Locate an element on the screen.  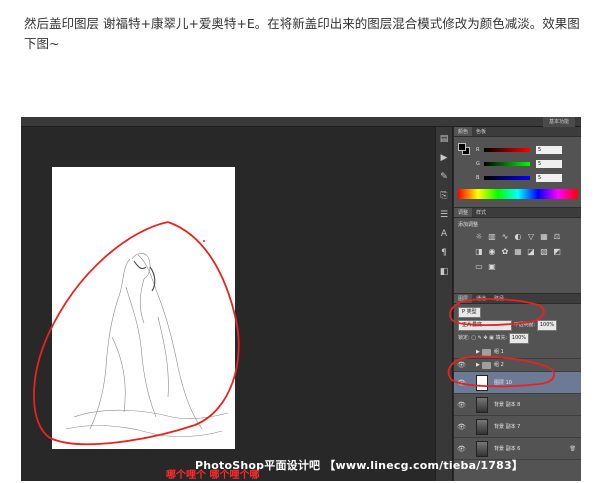
workspace-switcher: 基本功能 is located at coordinates (558, 122).